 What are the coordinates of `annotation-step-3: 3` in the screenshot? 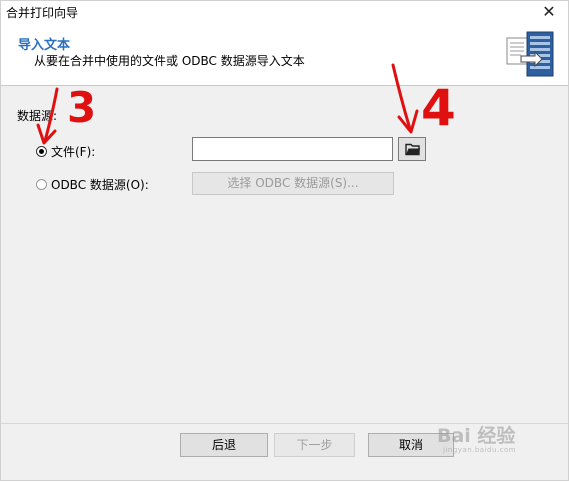 It's located at (82, 107).